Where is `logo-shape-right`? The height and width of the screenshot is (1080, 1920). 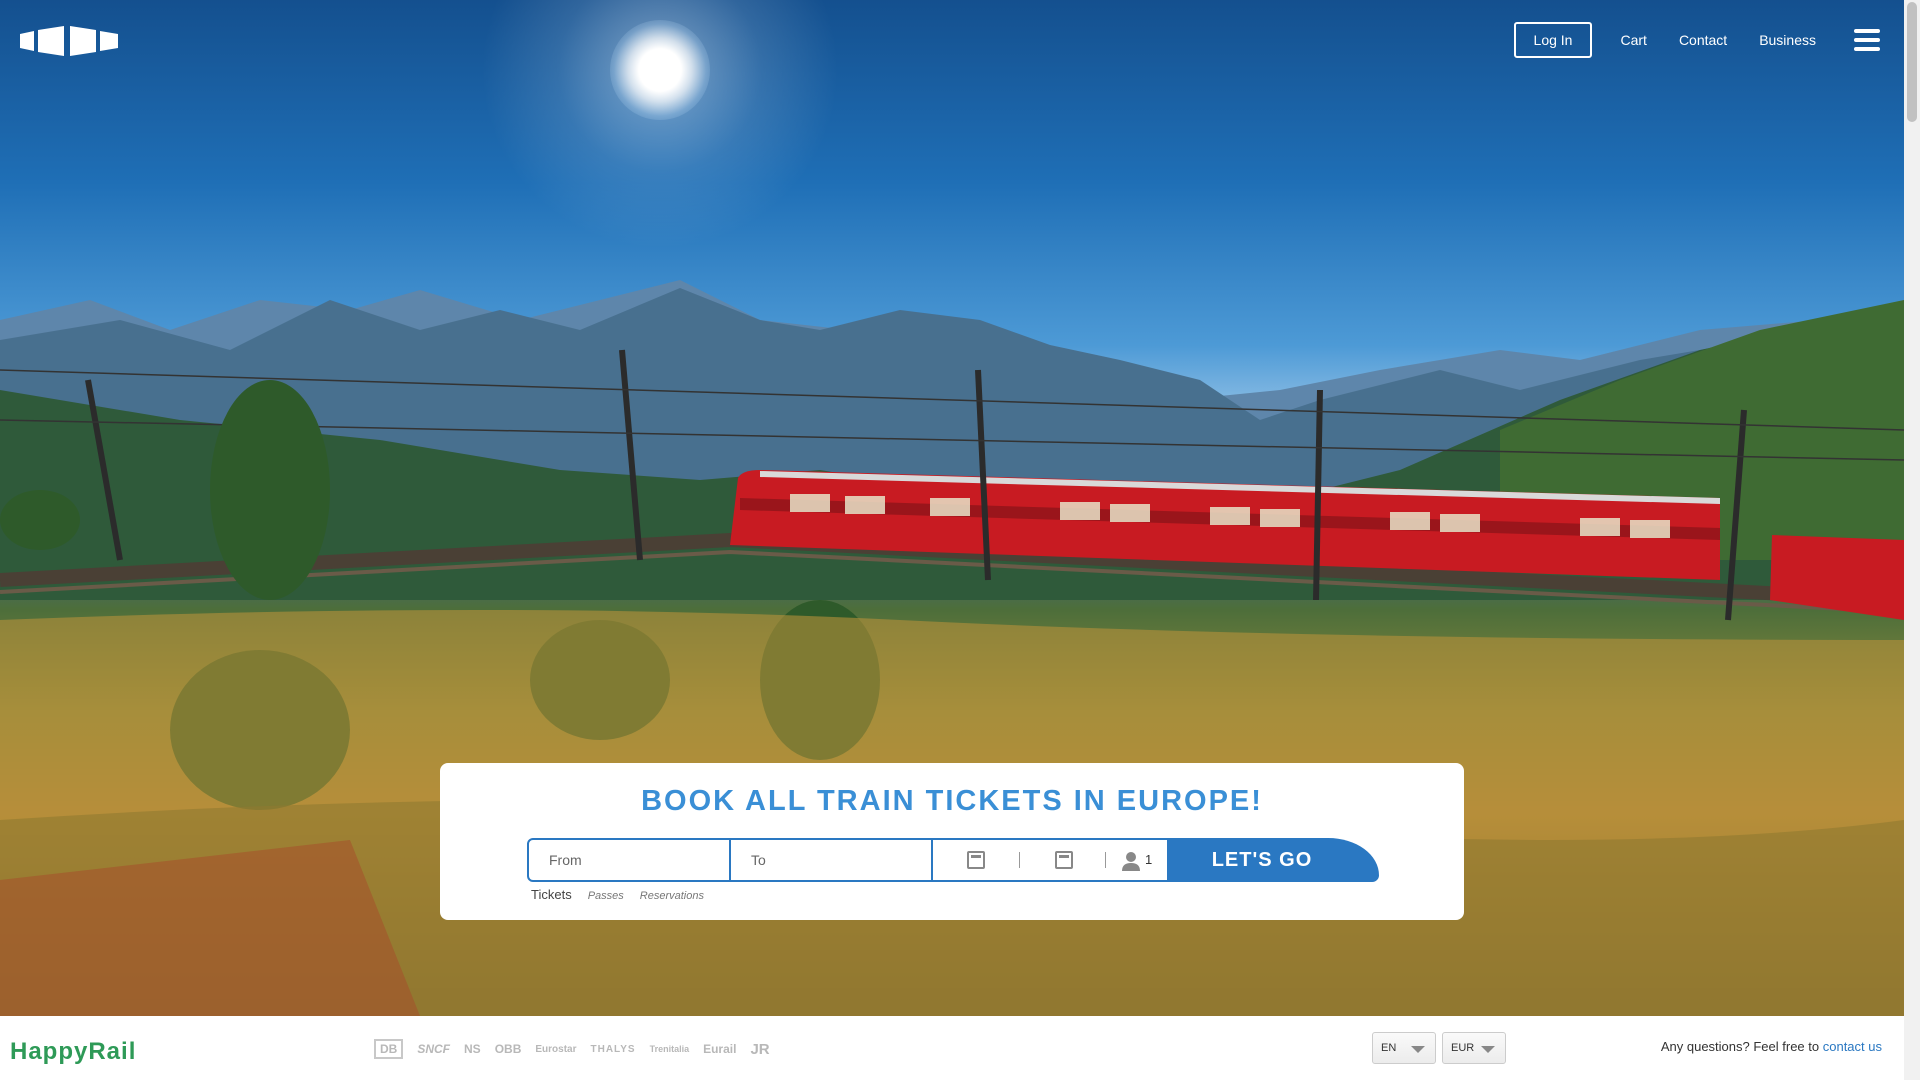 logo-shape-right is located at coordinates (109, 41).